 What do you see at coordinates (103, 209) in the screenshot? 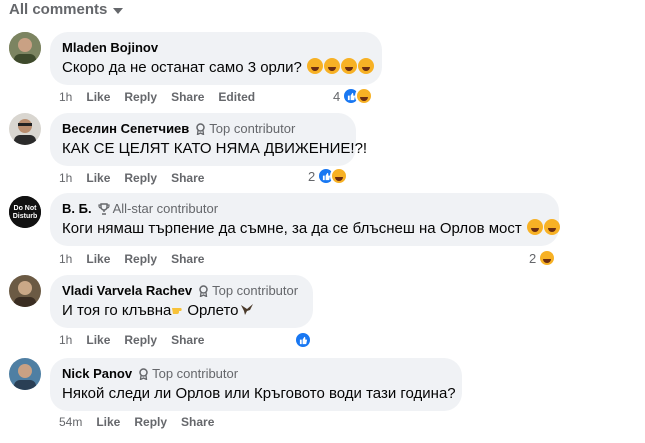
I see `trophy-icon` at bounding box center [103, 209].